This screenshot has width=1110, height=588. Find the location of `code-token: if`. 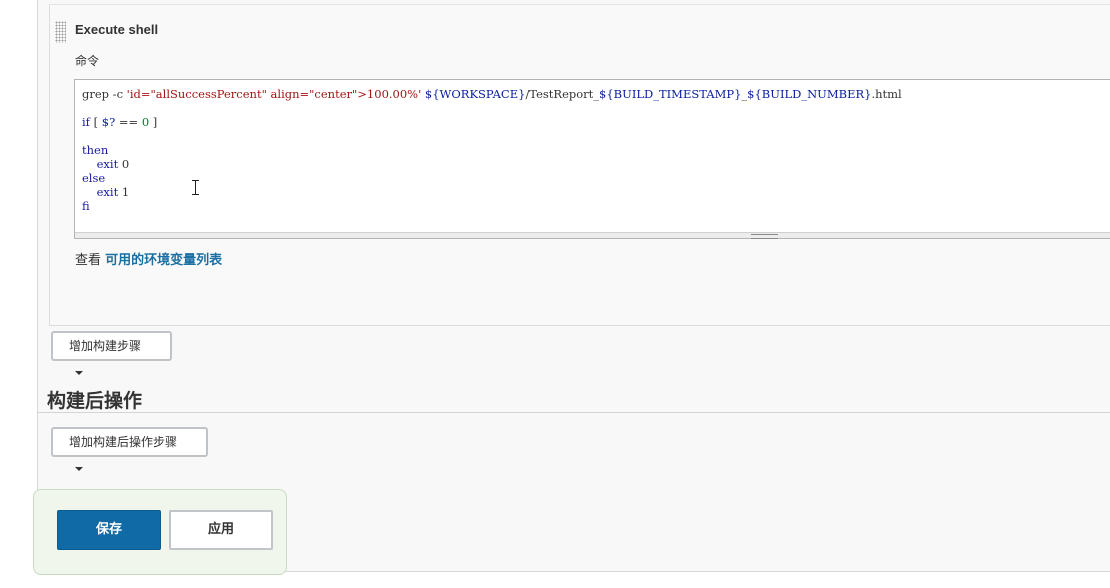

code-token: if is located at coordinates (86, 122).